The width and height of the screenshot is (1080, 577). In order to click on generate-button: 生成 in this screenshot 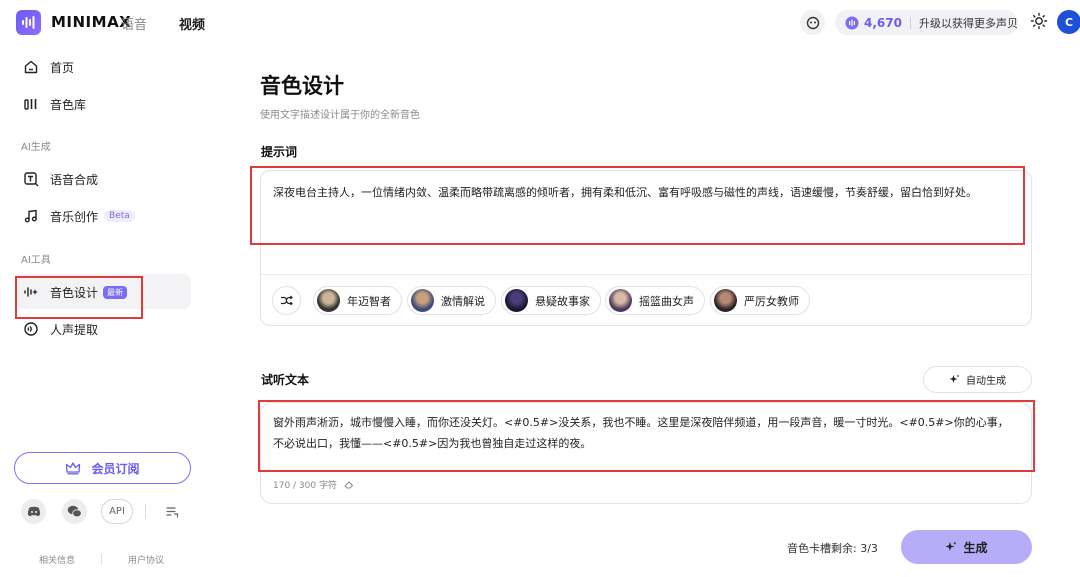, I will do `click(966, 547)`.